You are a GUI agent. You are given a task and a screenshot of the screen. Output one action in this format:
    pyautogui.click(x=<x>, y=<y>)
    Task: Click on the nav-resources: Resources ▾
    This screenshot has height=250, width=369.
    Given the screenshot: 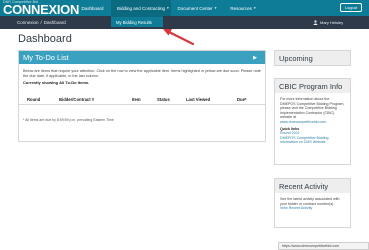 What is the action you would take?
    pyautogui.click(x=243, y=8)
    